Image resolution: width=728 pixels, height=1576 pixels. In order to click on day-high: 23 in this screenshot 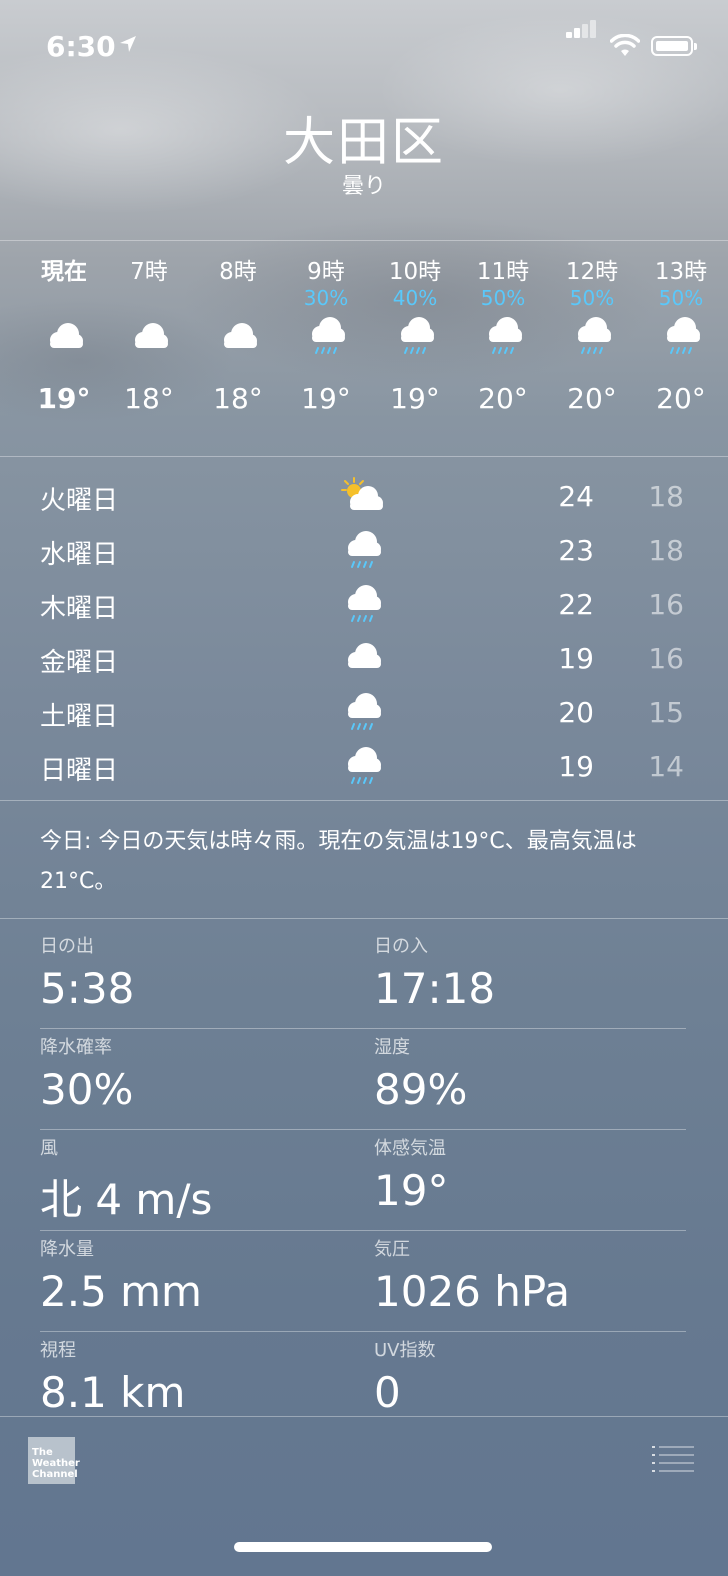, I will do `click(576, 550)`.